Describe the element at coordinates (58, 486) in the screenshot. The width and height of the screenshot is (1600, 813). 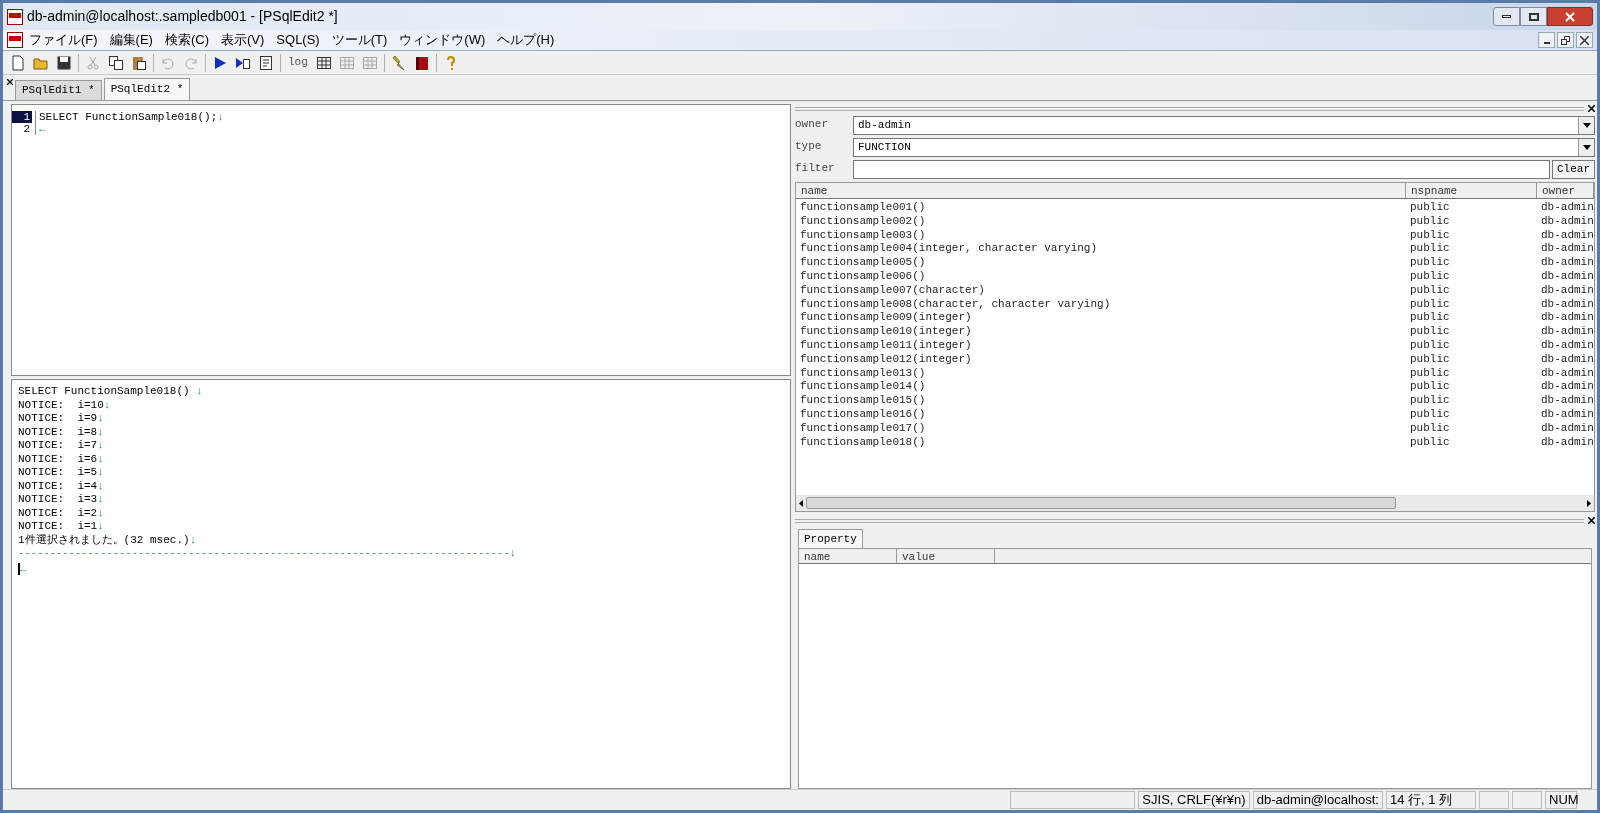
I see `output-line: NOTICE: i=4` at that location.